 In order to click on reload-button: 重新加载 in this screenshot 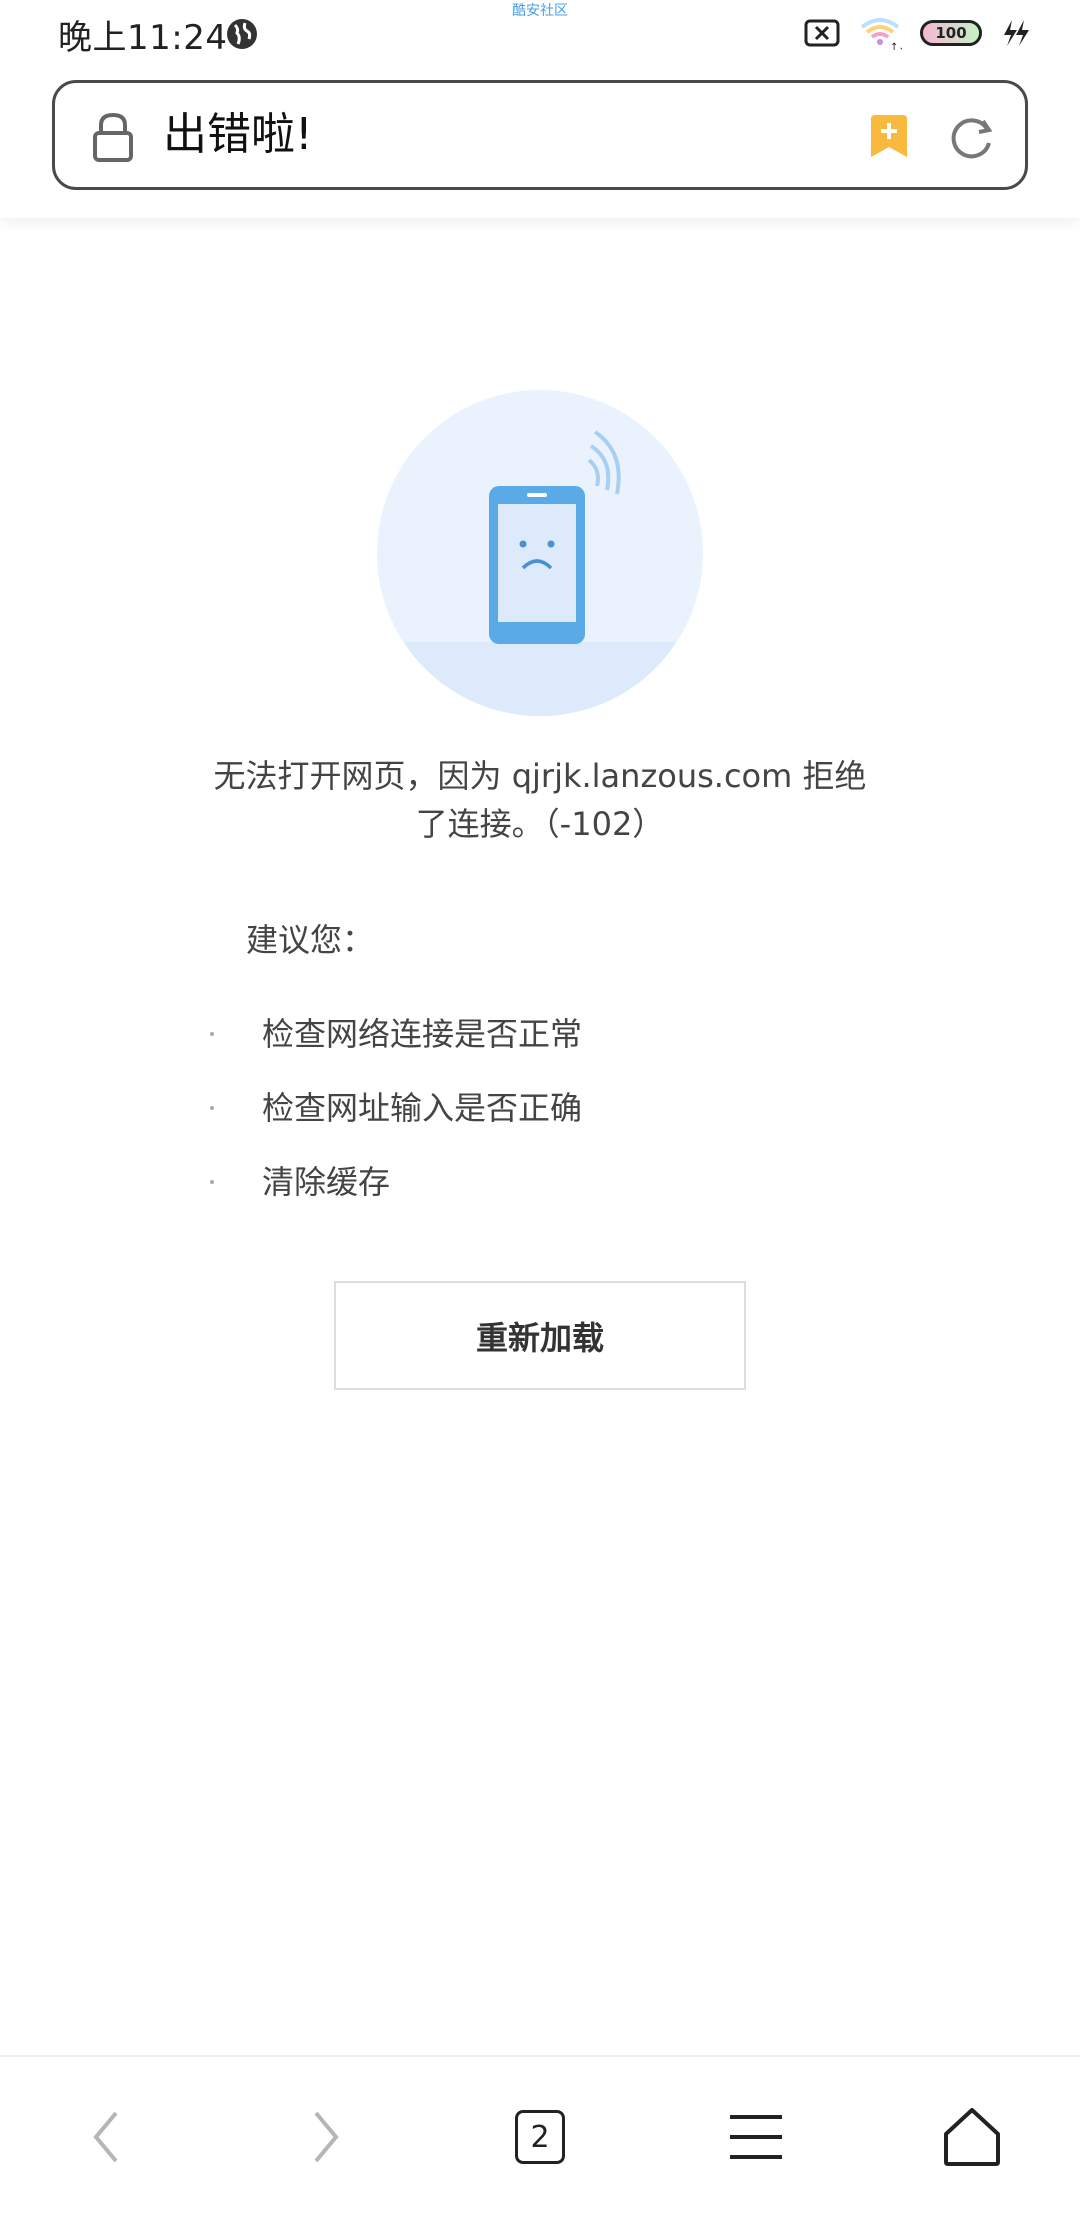, I will do `click(540, 1335)`.